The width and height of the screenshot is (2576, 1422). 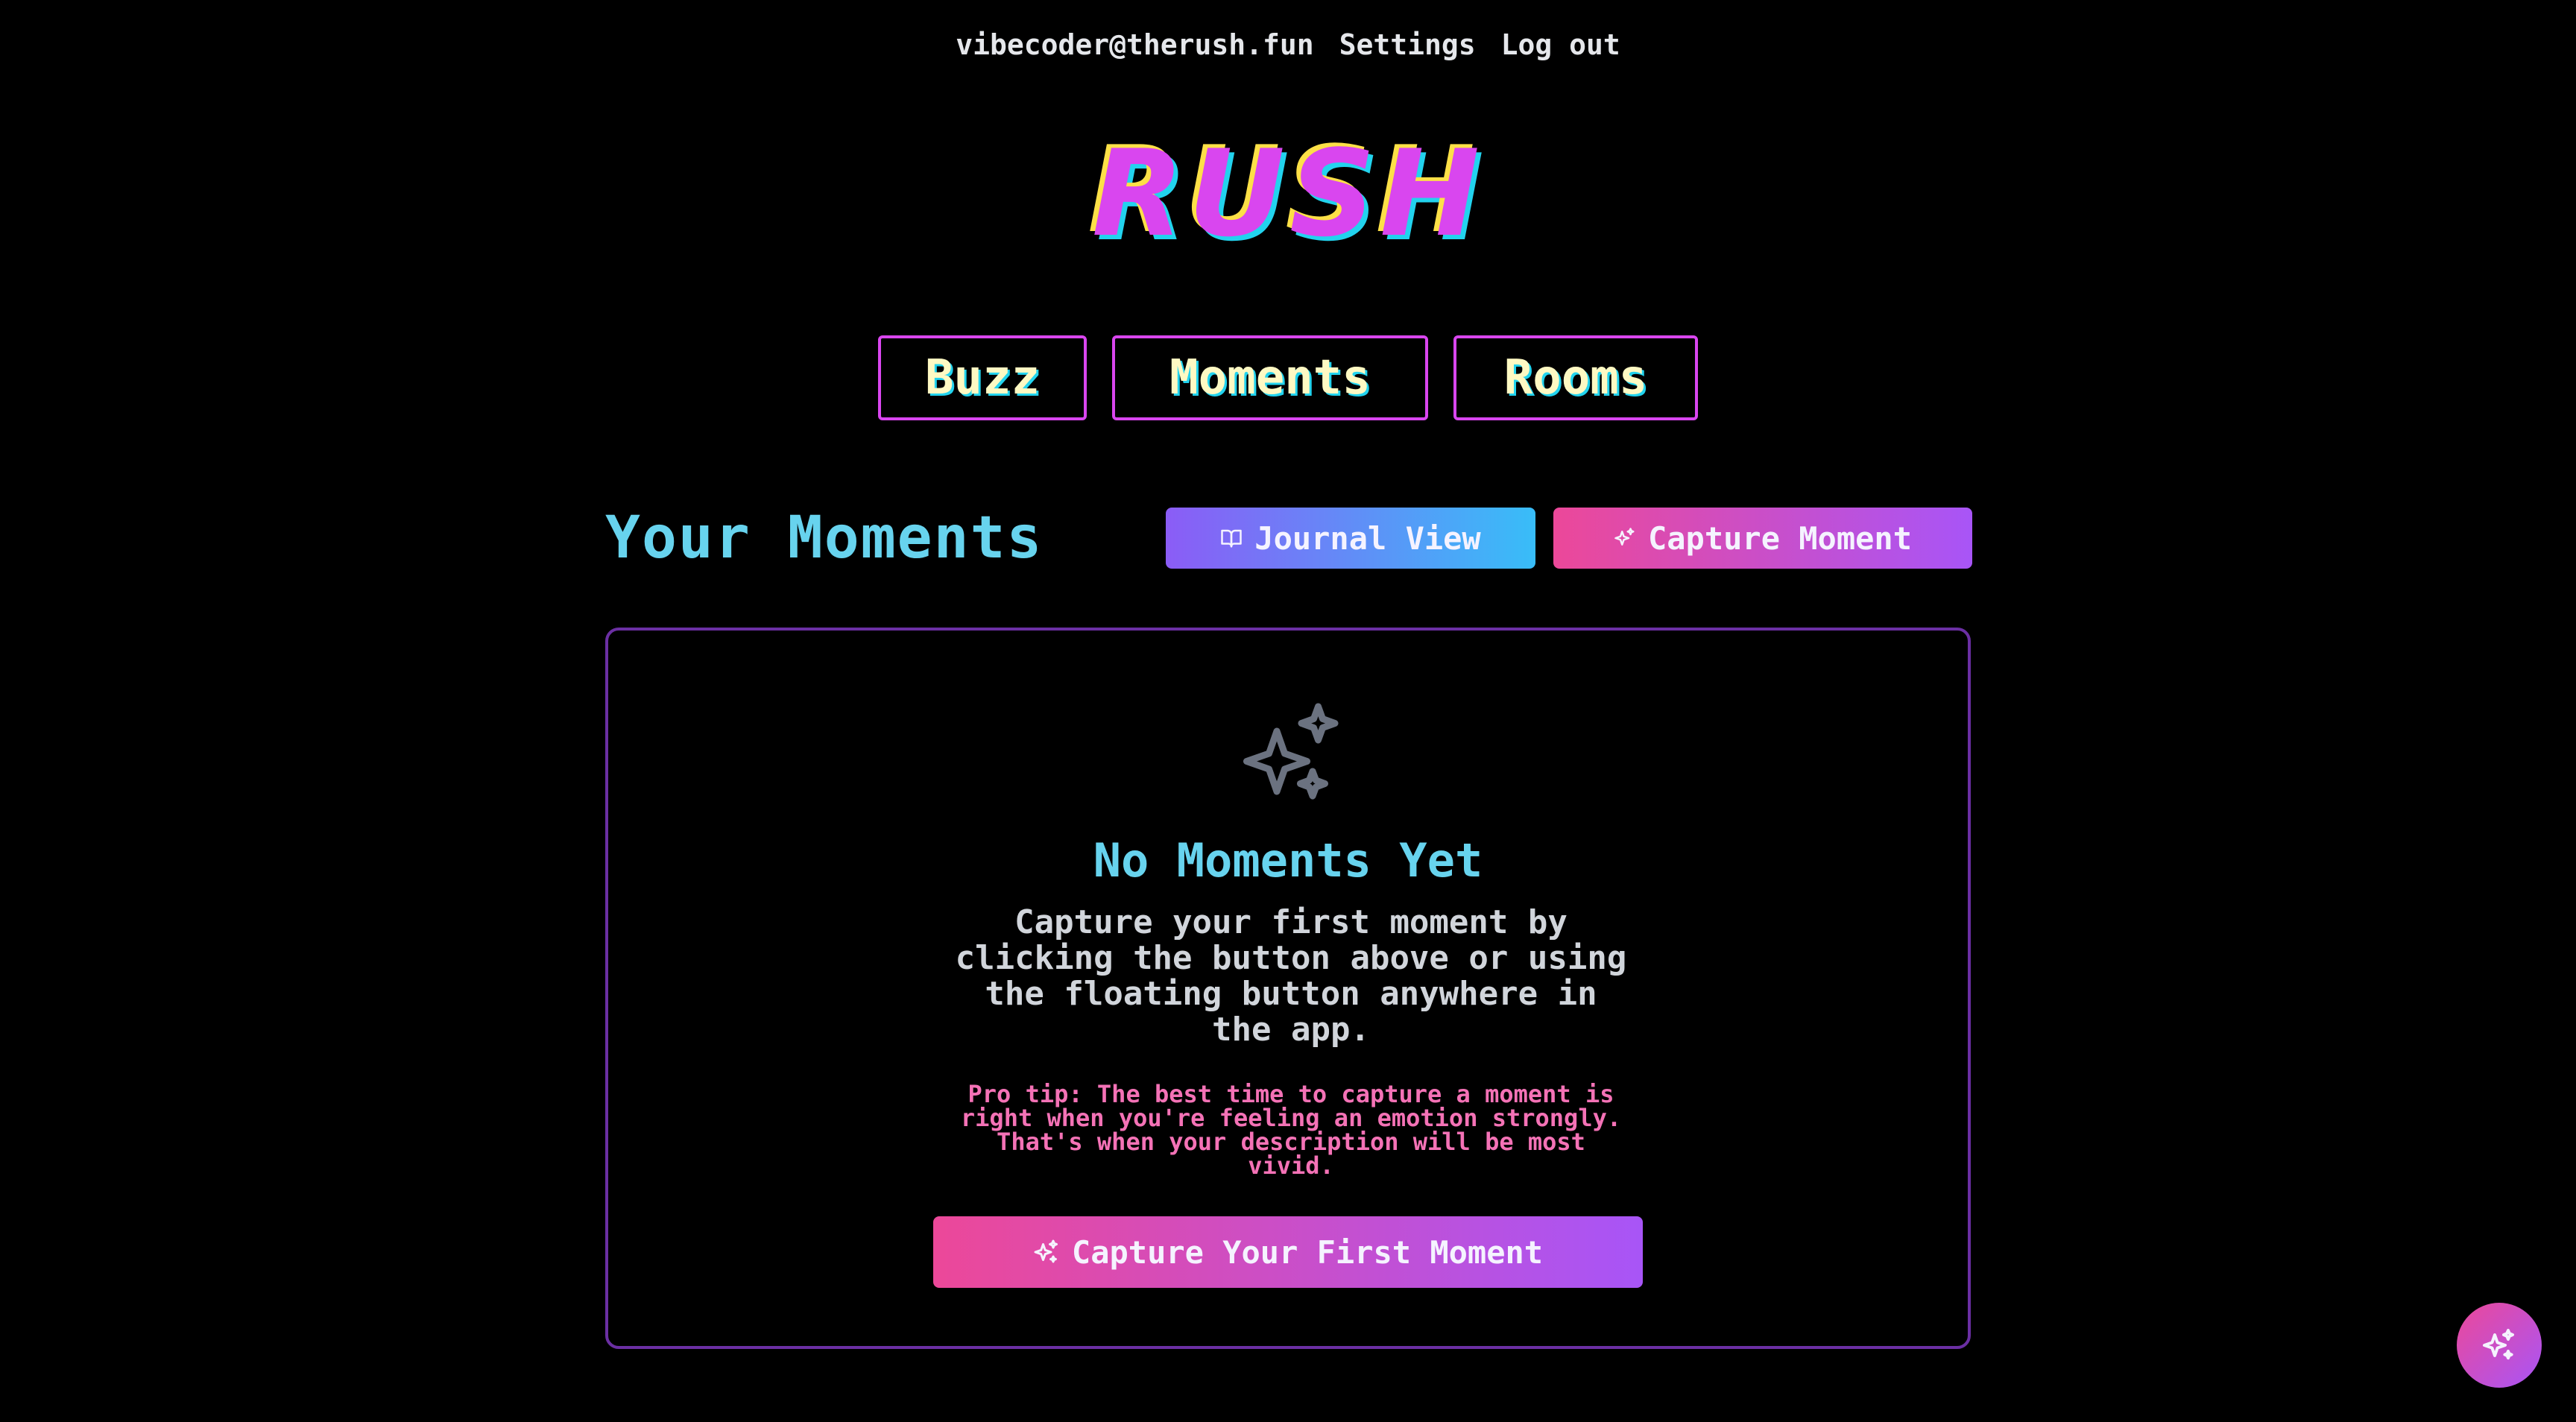 What do you see at coordinates (1288, 860) in the screenshot?
I see `empty-state-title: No Moments Yet` at bounding box center [1288, 860].